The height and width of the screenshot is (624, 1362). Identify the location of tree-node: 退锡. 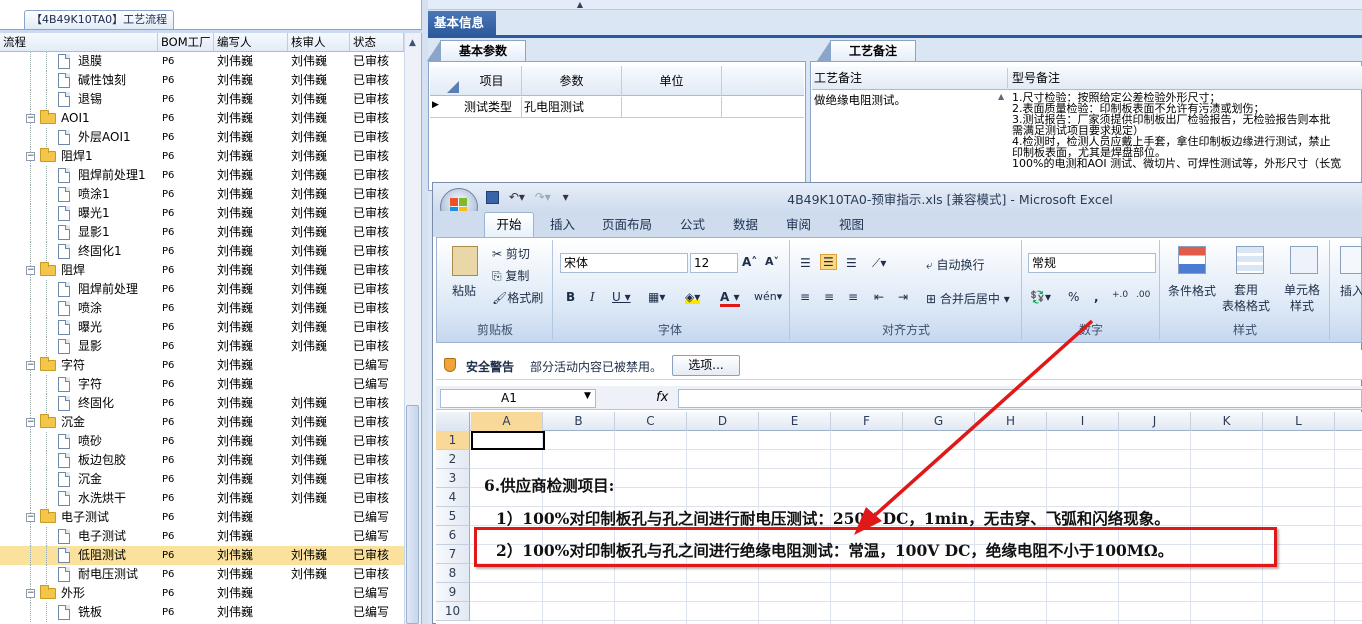
(79, 99).